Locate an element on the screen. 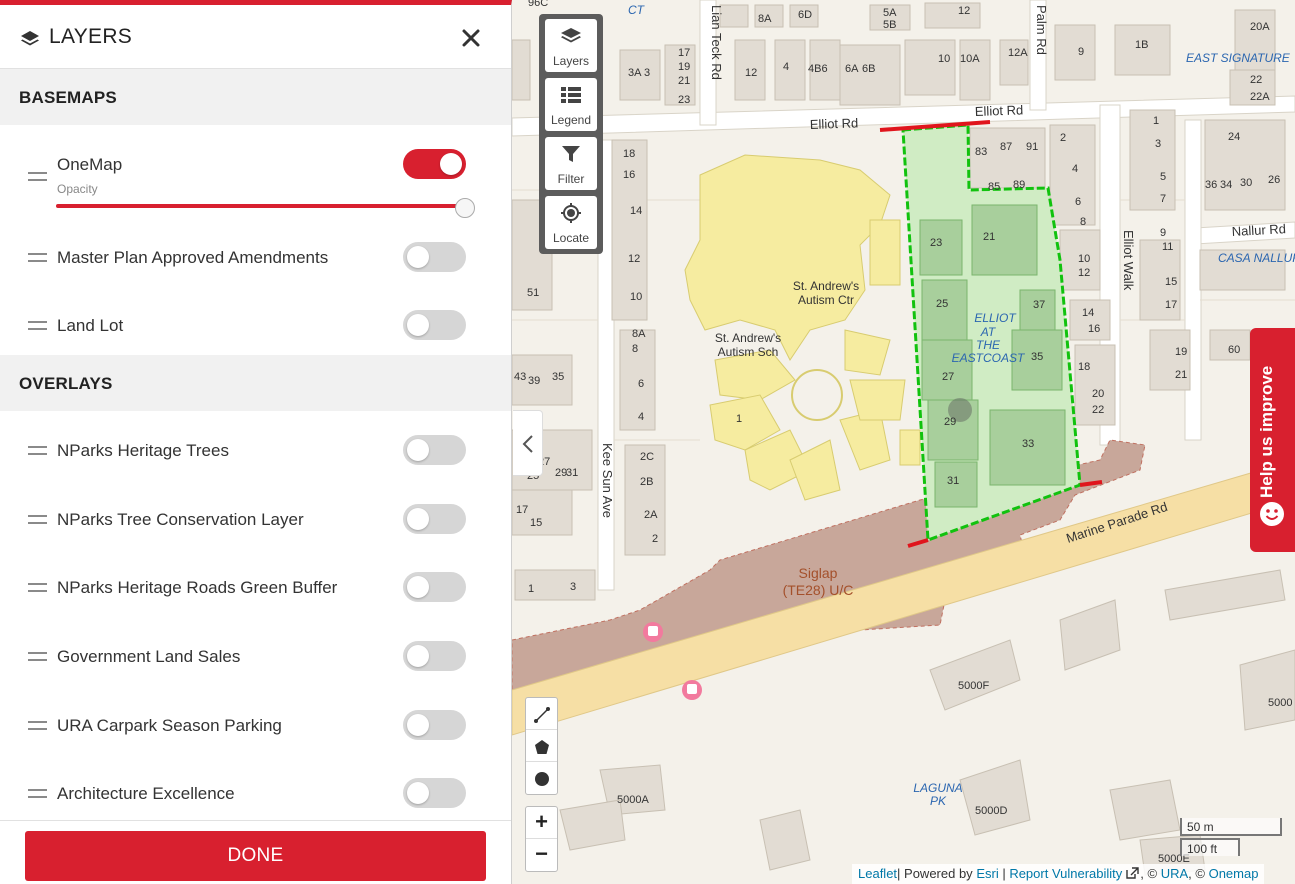  svg-text: 18 is located at coordinates (1084, 367).